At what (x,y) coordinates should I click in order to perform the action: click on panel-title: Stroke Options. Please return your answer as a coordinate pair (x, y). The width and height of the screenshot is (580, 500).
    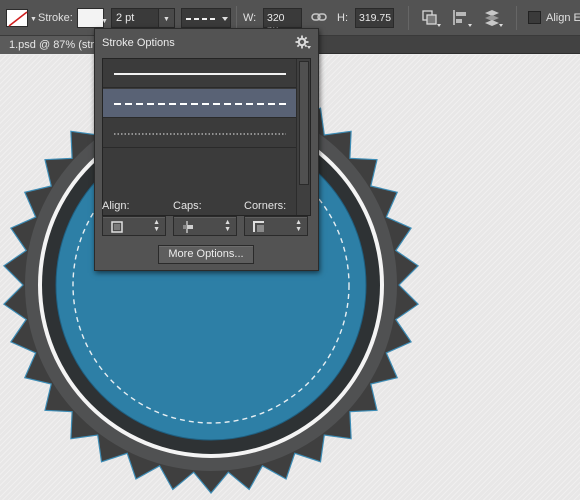
    Looking at the image, I should click on (138, 43).